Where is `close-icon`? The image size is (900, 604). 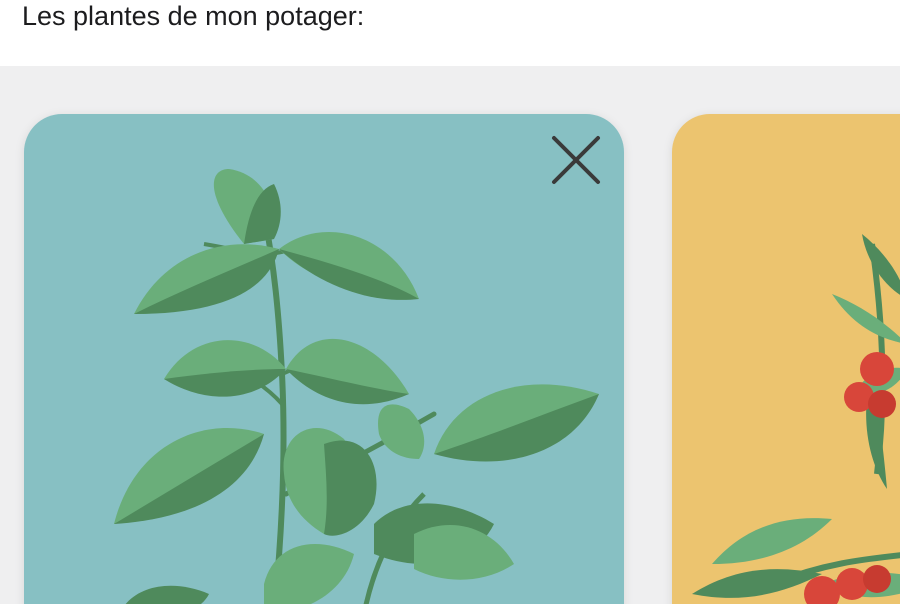 close-icon is located at coordinates (576, 160).